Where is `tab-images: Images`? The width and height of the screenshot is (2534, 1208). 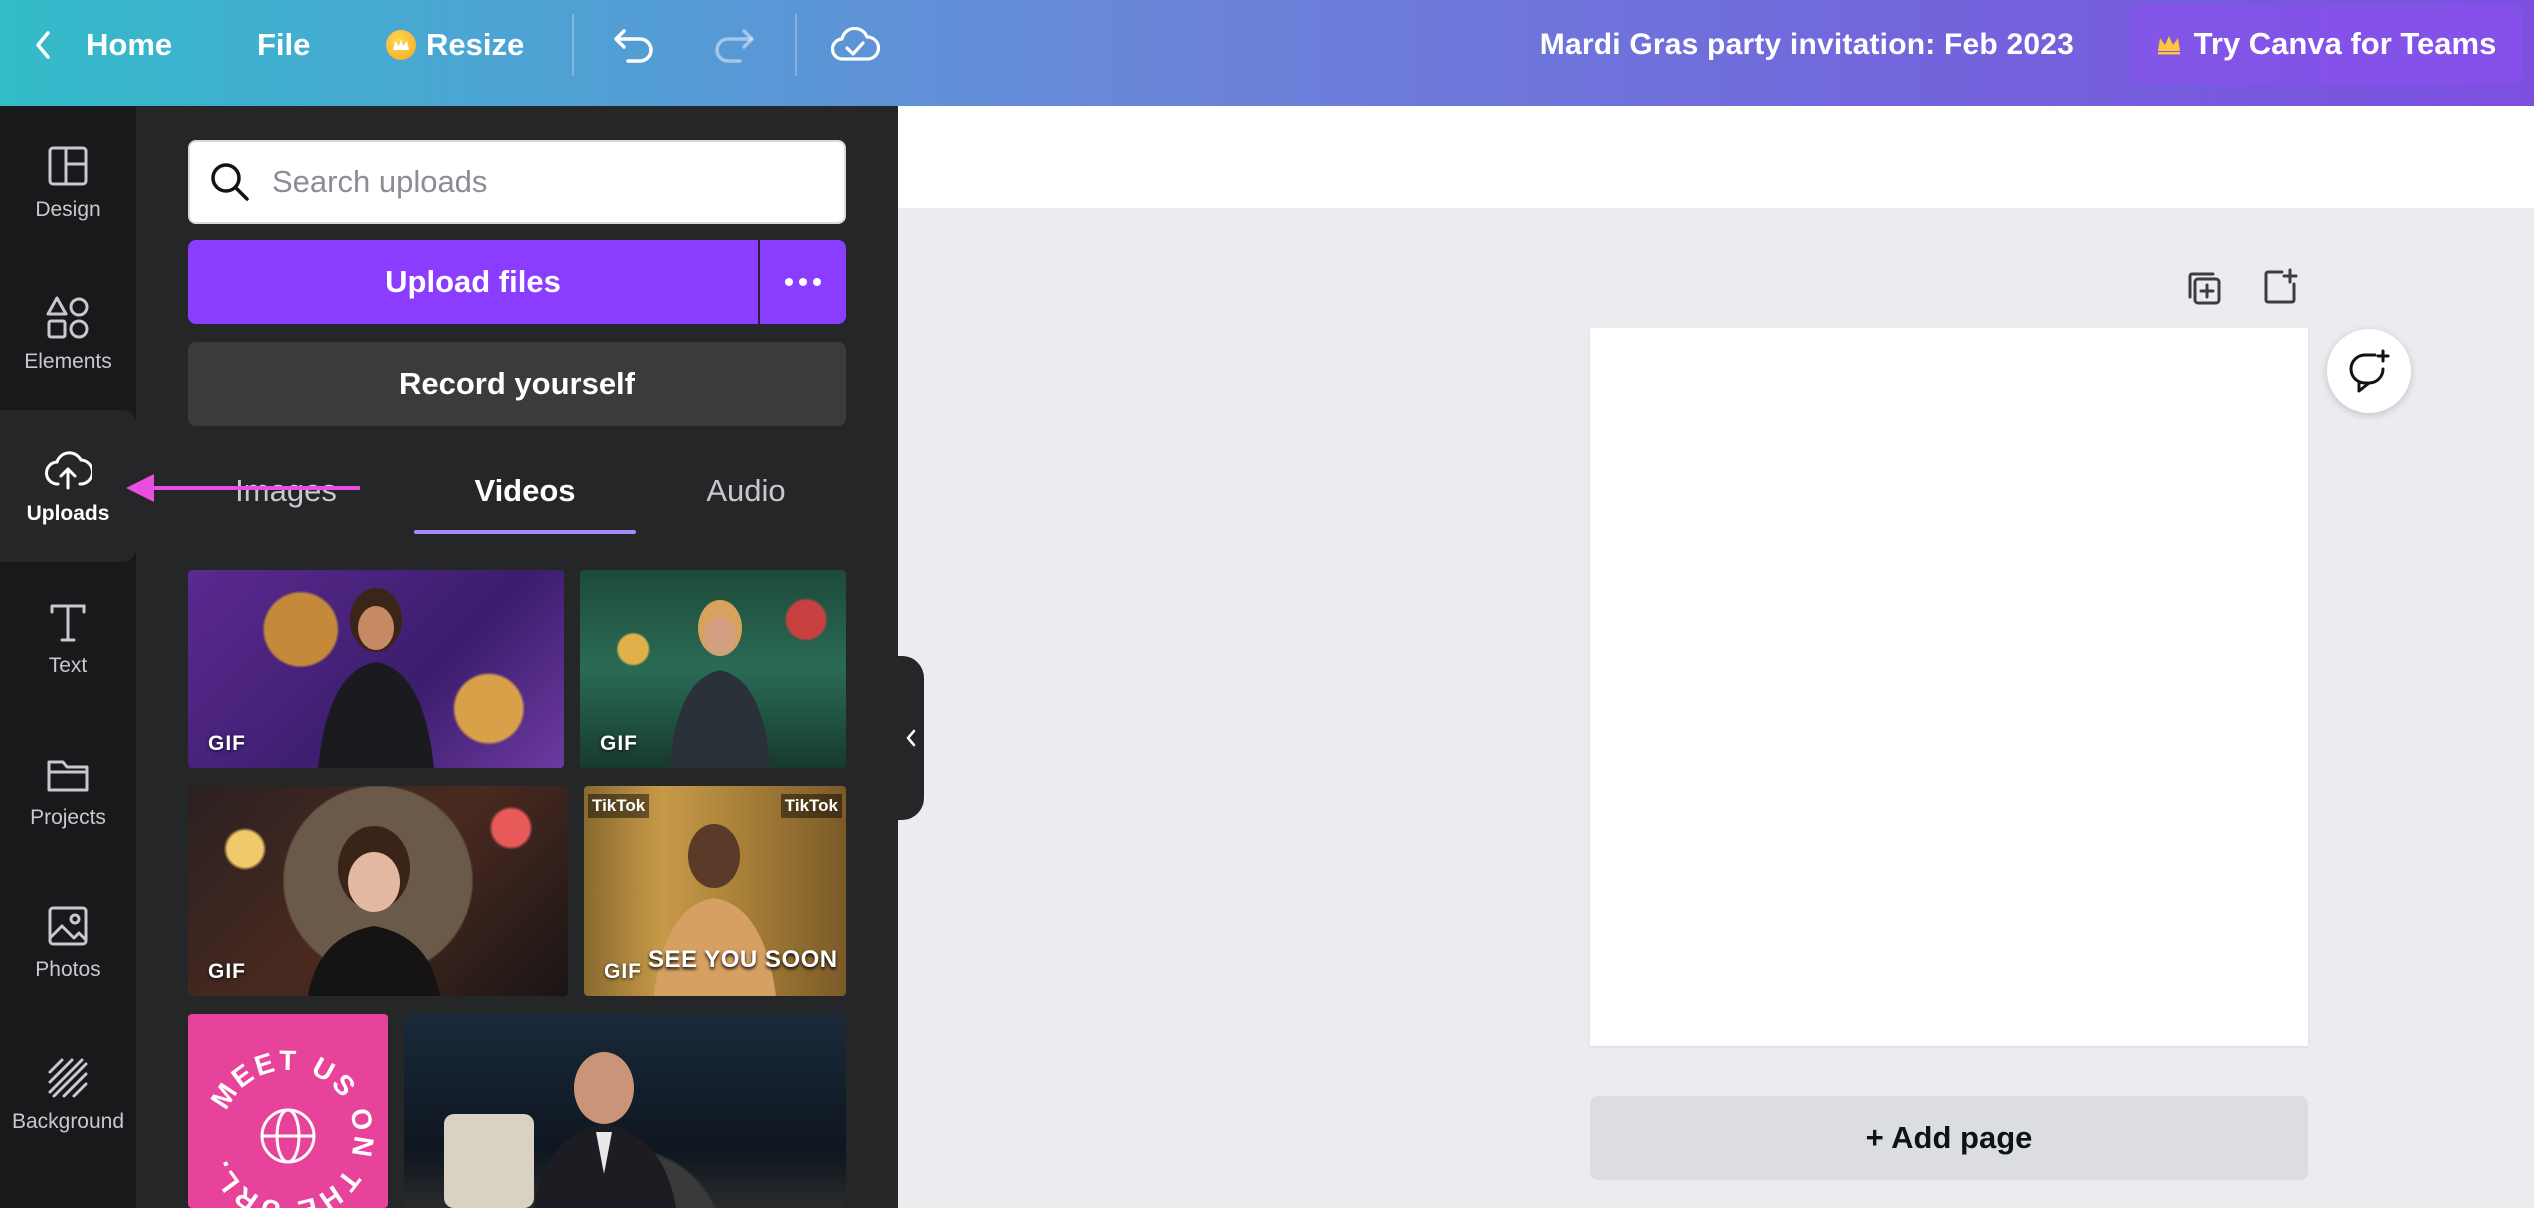
tab-images: Images is located at coordinates (286, 491).